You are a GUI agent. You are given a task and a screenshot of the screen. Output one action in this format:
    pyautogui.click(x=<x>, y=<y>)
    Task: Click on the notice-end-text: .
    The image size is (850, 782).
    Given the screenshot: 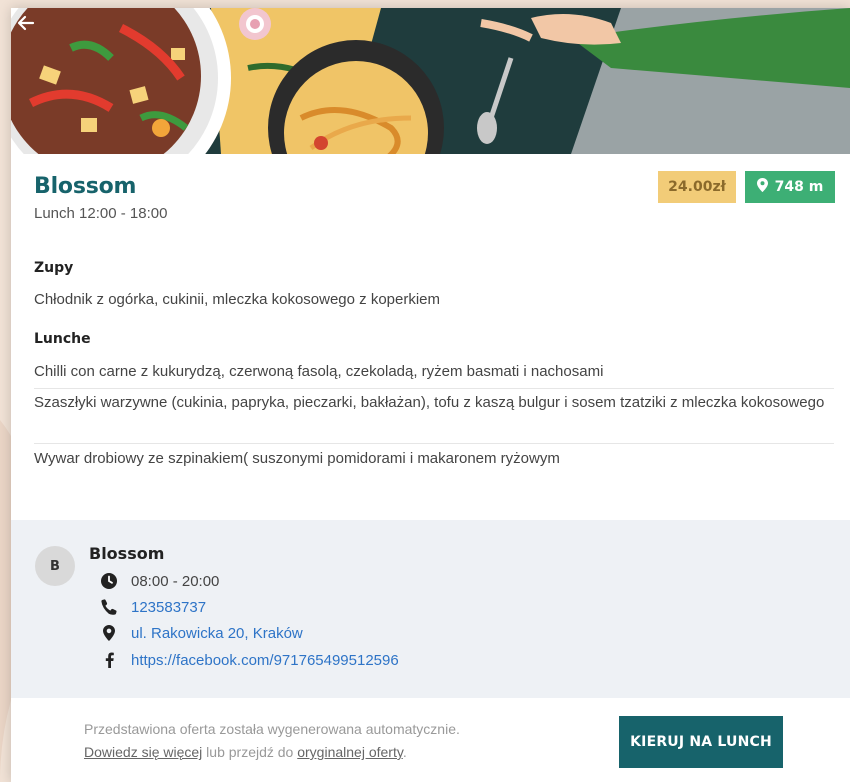 What is the action you would take?
    pyautogui.click(x=404, y=752)
    